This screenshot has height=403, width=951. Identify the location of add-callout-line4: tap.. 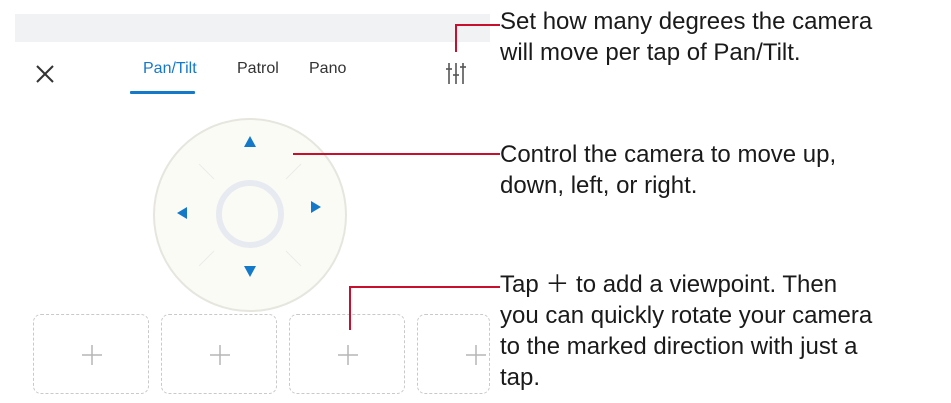
(520, 377).